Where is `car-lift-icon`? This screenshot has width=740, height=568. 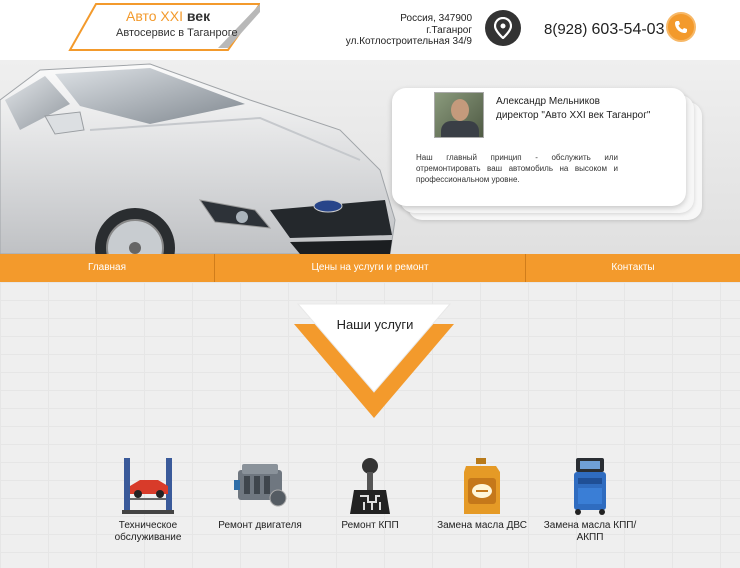
car-lift-icon is located at coordinates (148, 486).